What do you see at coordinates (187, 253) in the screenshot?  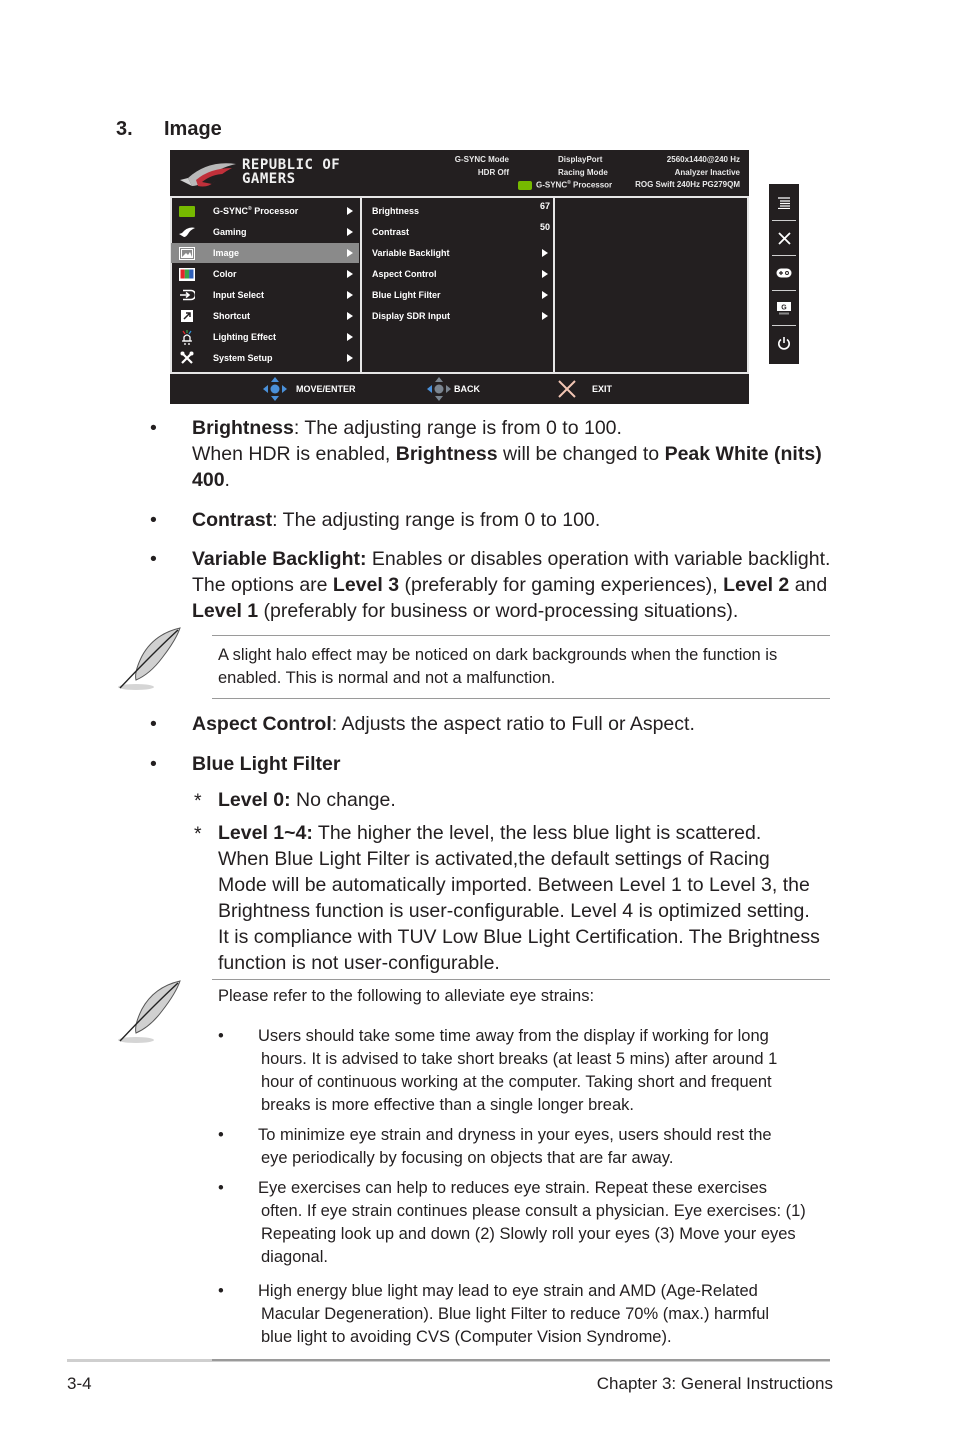 I see `image-icon` at bounding box center [187, 253].